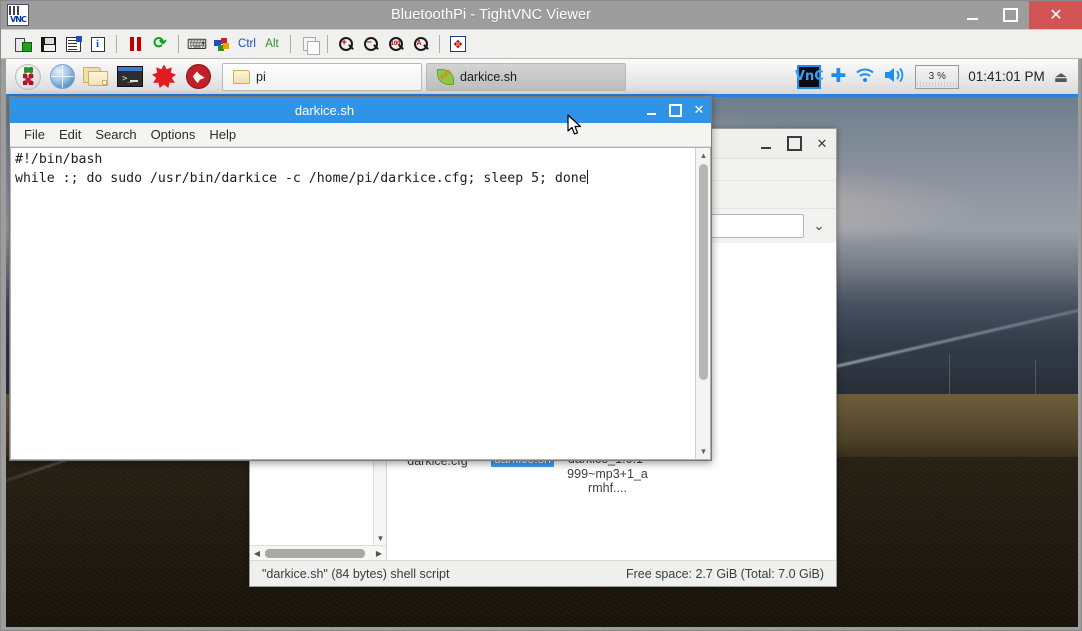  I want to click on editor-minimize-button, so click(651, 110).